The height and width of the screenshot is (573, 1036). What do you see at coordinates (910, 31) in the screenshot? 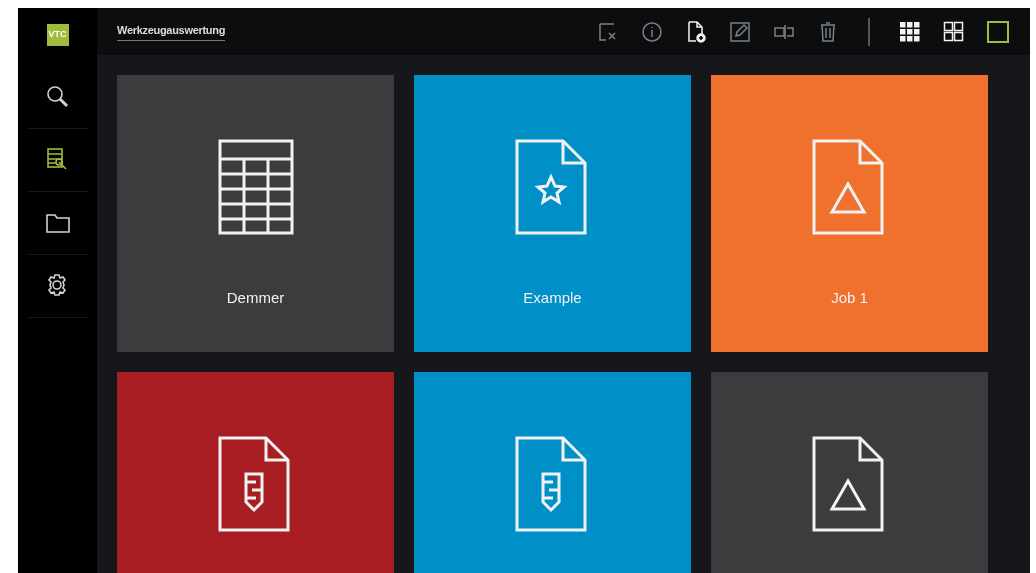
I see `small-grid-icon` at bounding box center [910, 31].